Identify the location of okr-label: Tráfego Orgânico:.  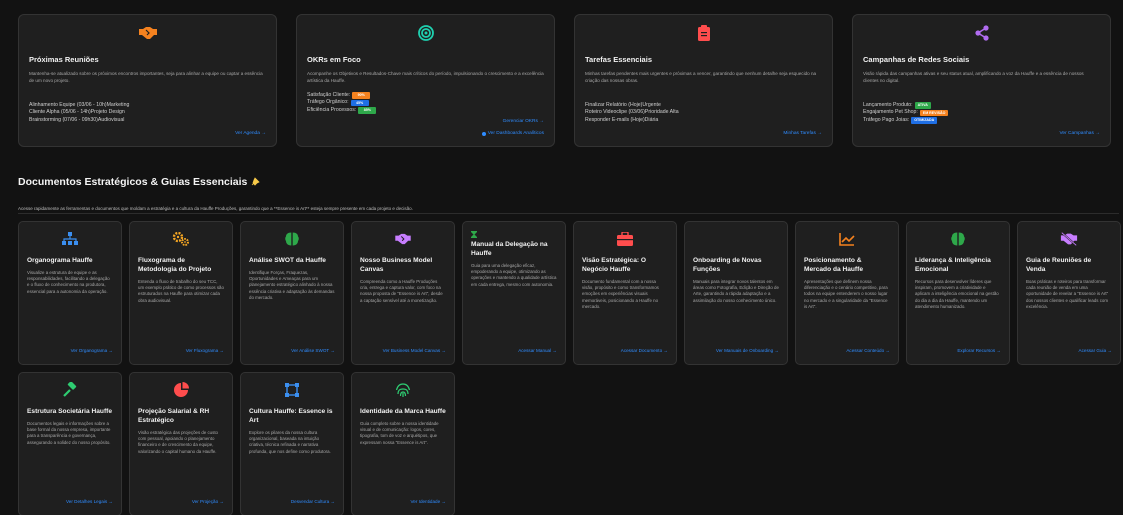
(328, 102).